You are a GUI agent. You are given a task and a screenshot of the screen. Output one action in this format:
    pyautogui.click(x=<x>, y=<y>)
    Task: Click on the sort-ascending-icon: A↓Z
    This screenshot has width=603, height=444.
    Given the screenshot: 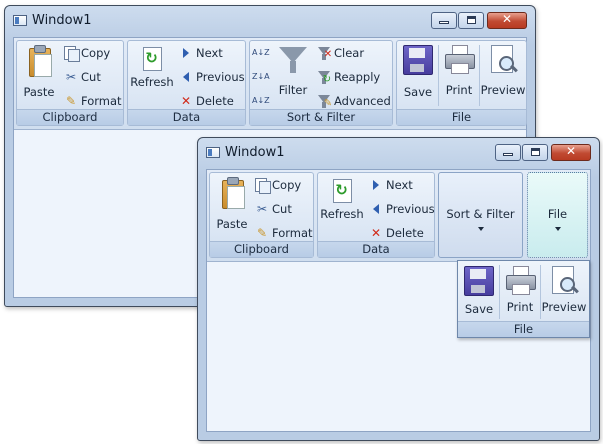 What is the action you would take?
    pyautogui.click(x=261, y=52)
    